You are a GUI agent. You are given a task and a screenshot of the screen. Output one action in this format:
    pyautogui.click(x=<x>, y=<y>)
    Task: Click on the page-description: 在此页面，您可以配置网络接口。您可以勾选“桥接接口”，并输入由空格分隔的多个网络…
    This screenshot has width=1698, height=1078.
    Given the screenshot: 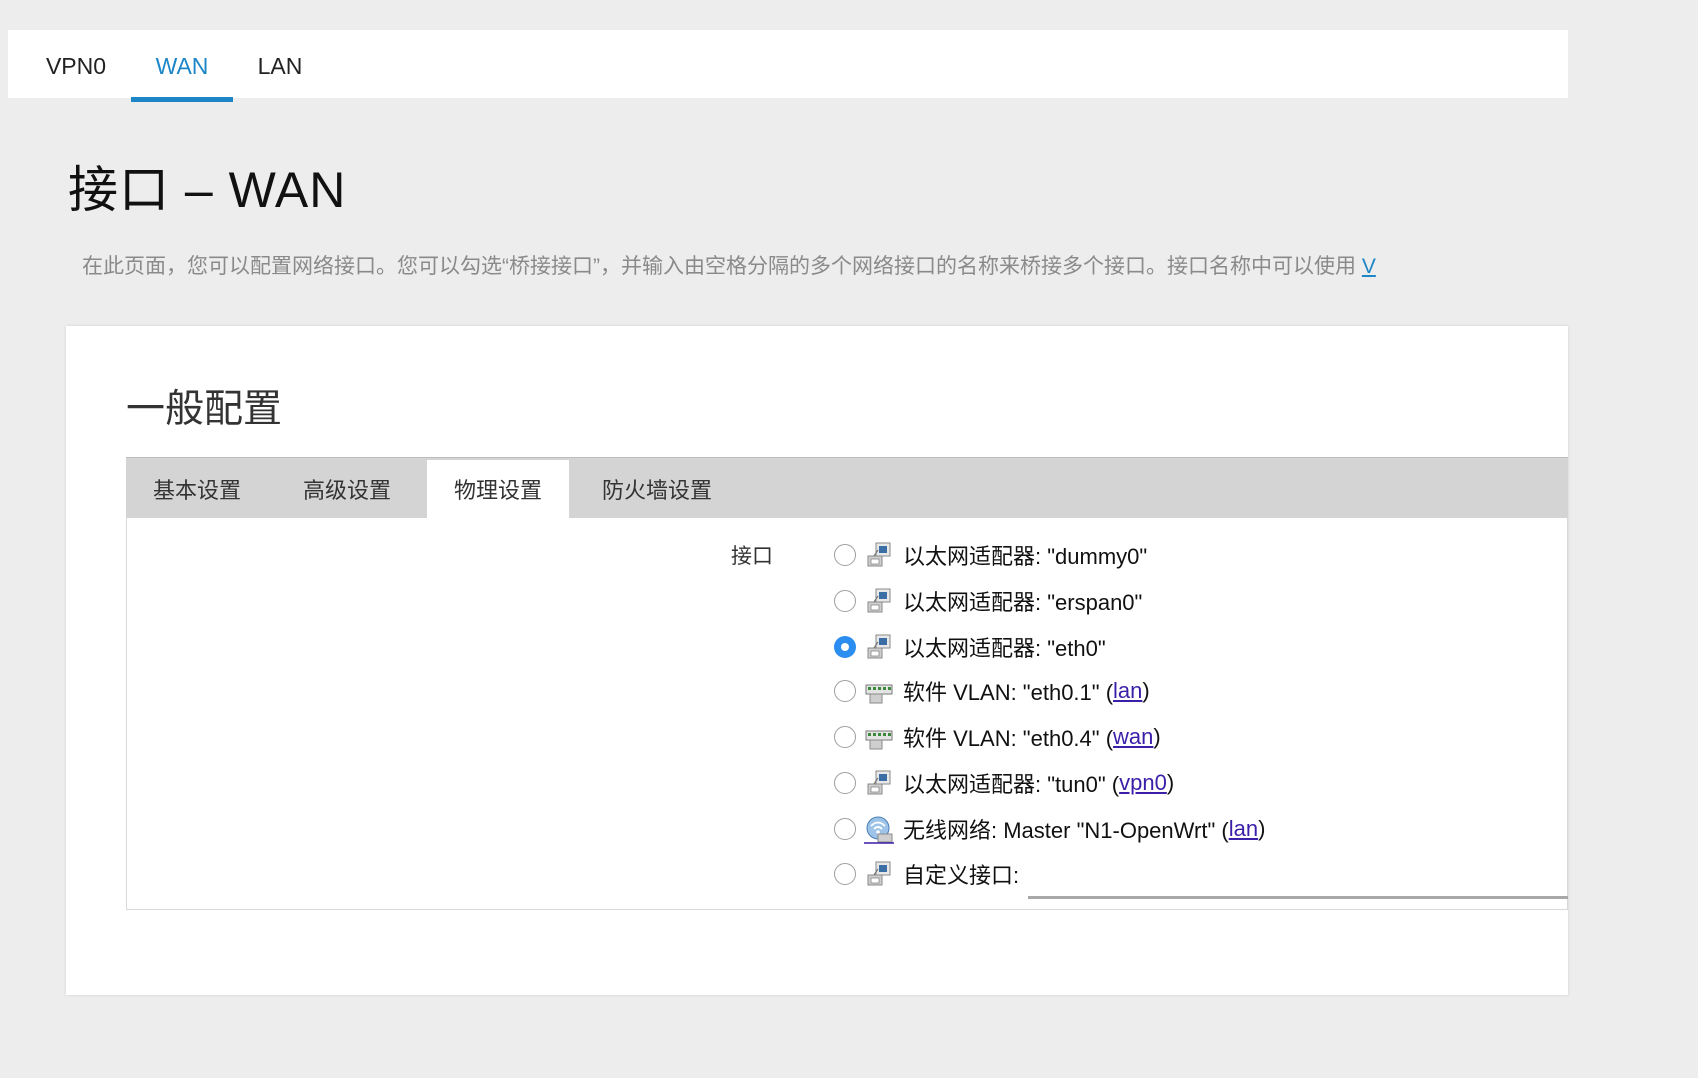 What is the action you would take?
    pyautogui.click(x=825, y=265)
    